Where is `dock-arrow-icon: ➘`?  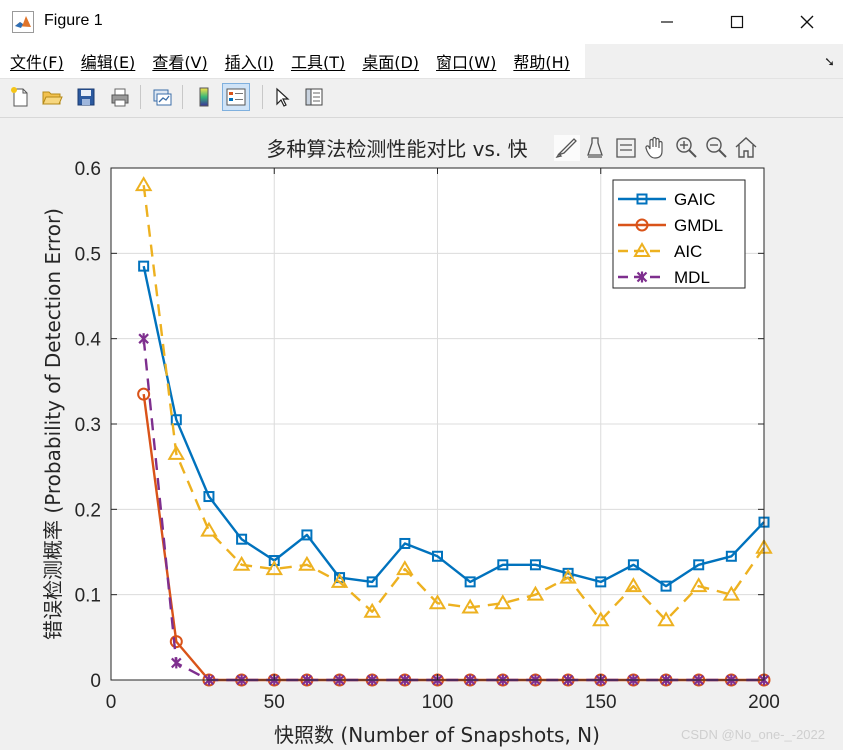
dock-arrow-icon: ➘ is located at coordinates (829, 62).